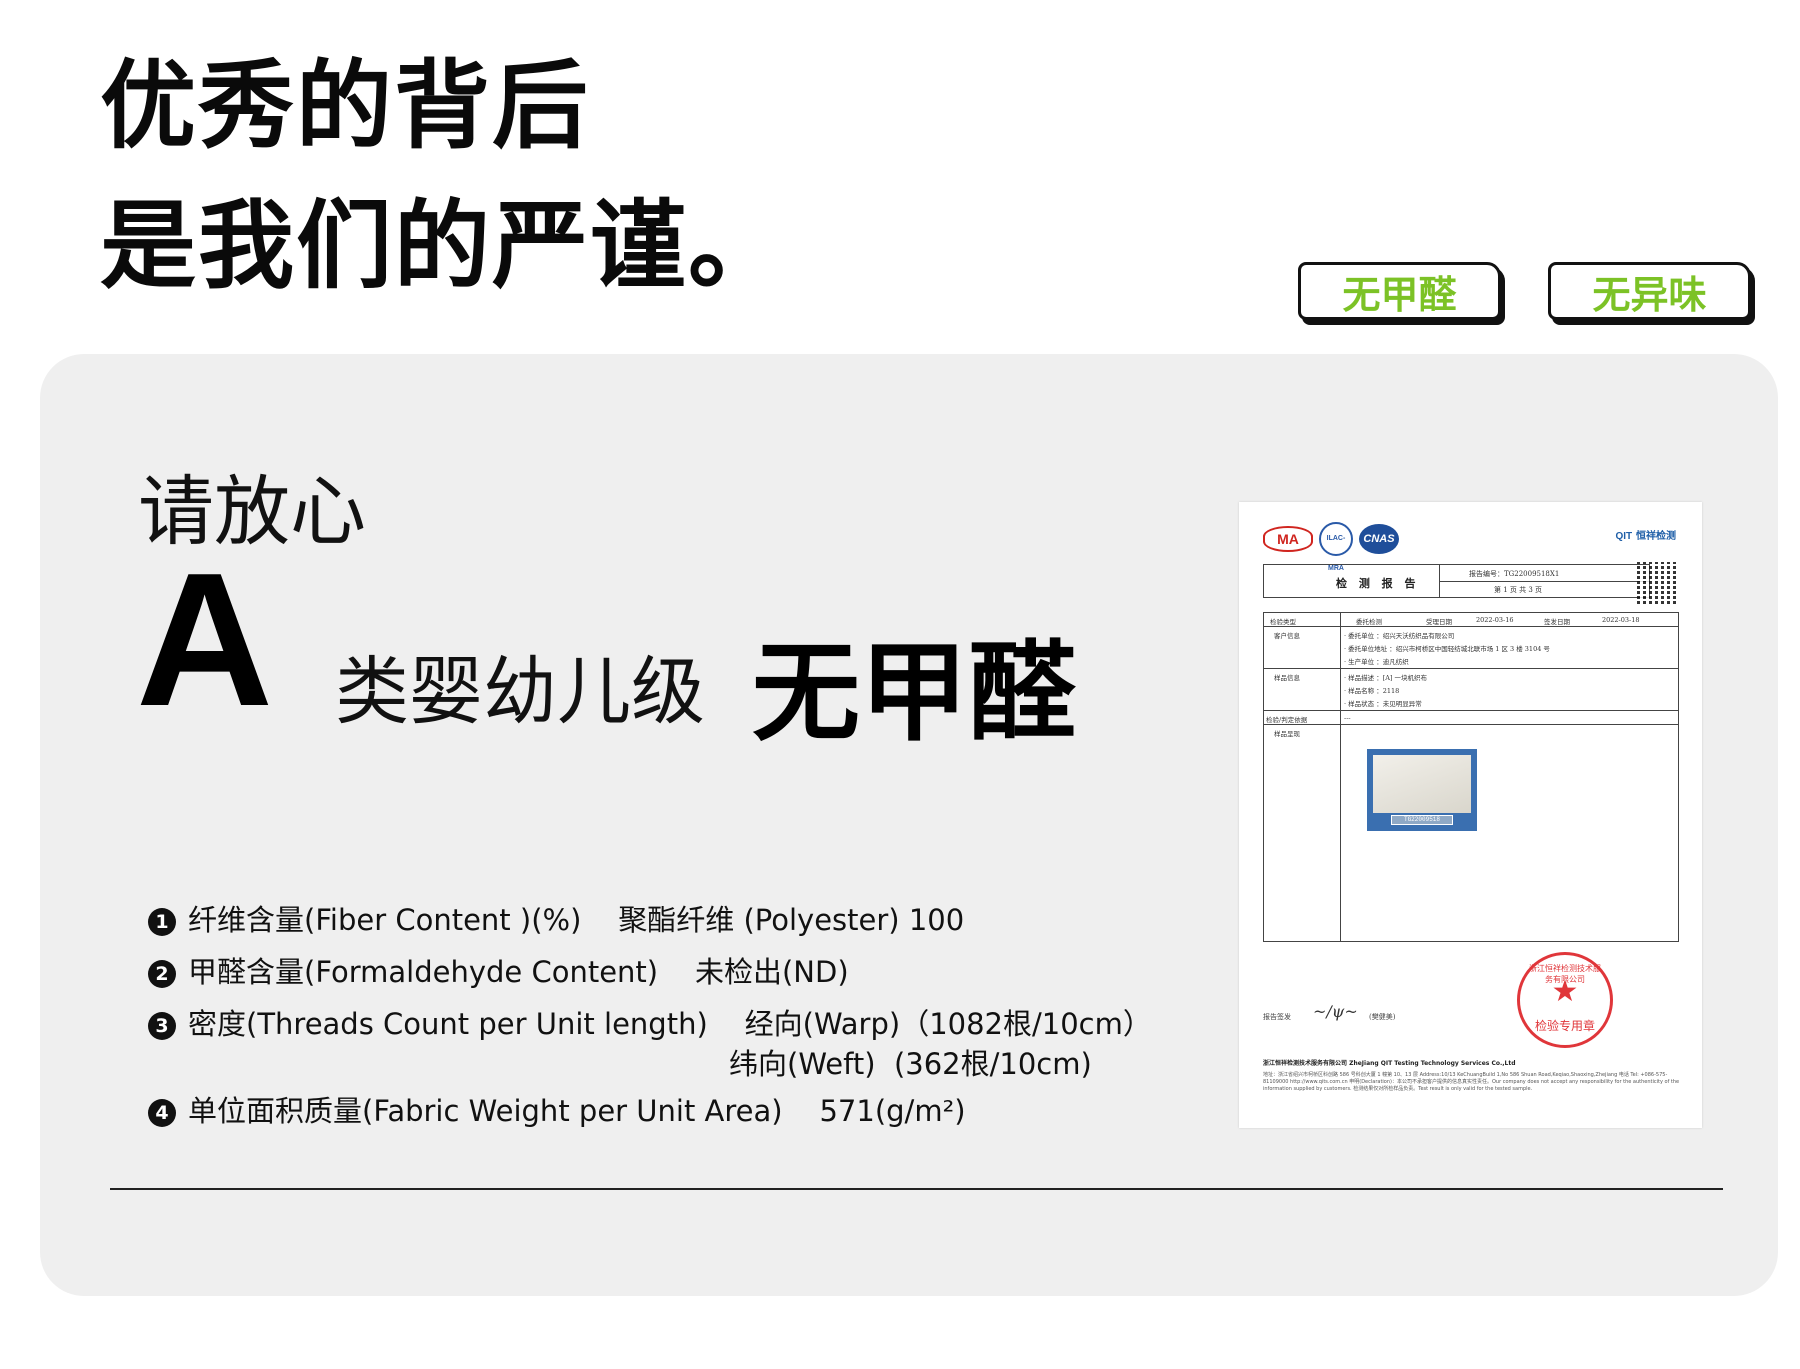 This screenshot has height=1369, width=1800. What do you see at coordinates (1287, 720) in the screenshot?
I see `row-label: 检验/判定依据` at bounding box center [1287, 720].